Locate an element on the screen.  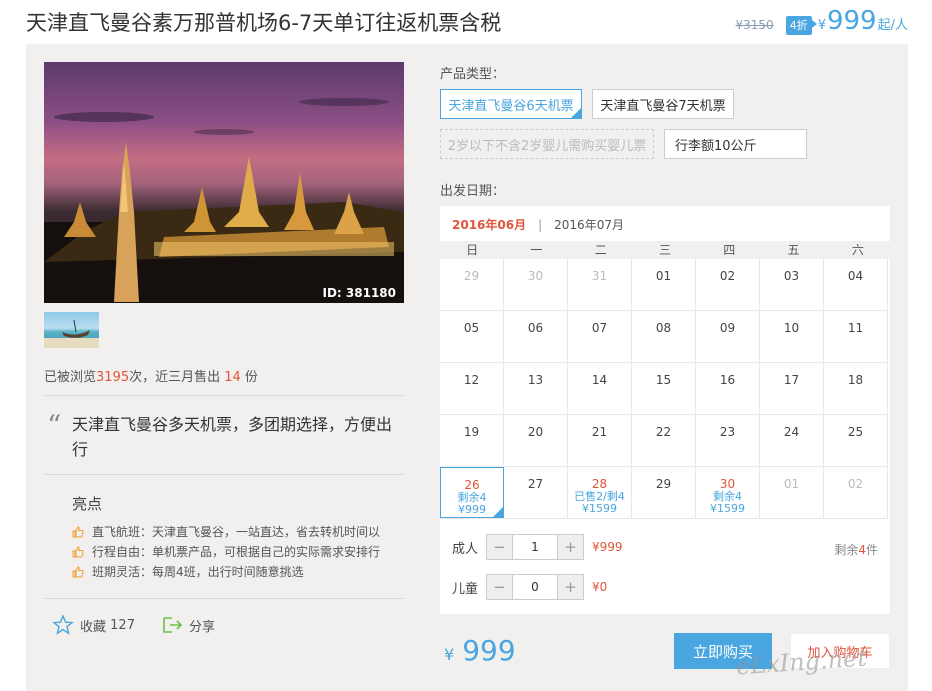
calendar-day-number: 05 is located at coordinates (471, 328).